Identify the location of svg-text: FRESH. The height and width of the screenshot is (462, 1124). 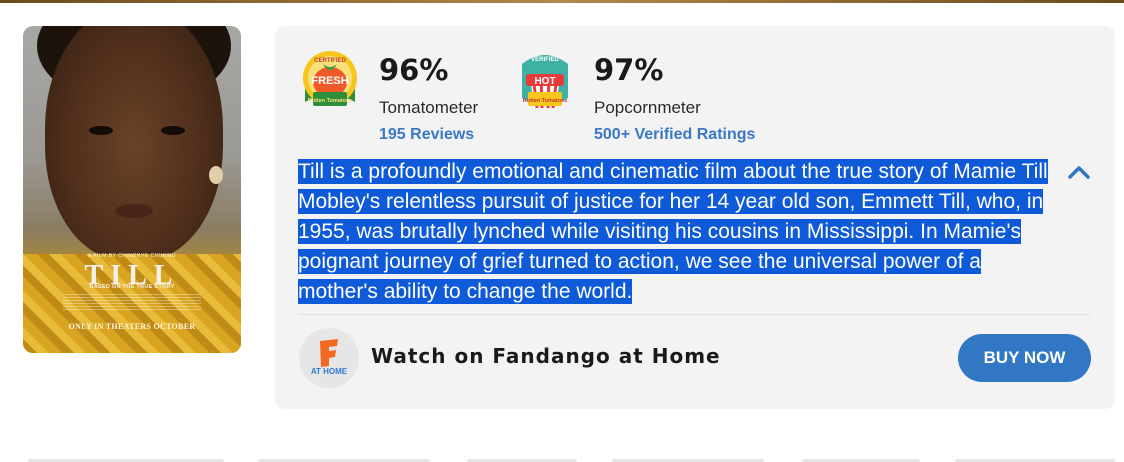
(329, 81).